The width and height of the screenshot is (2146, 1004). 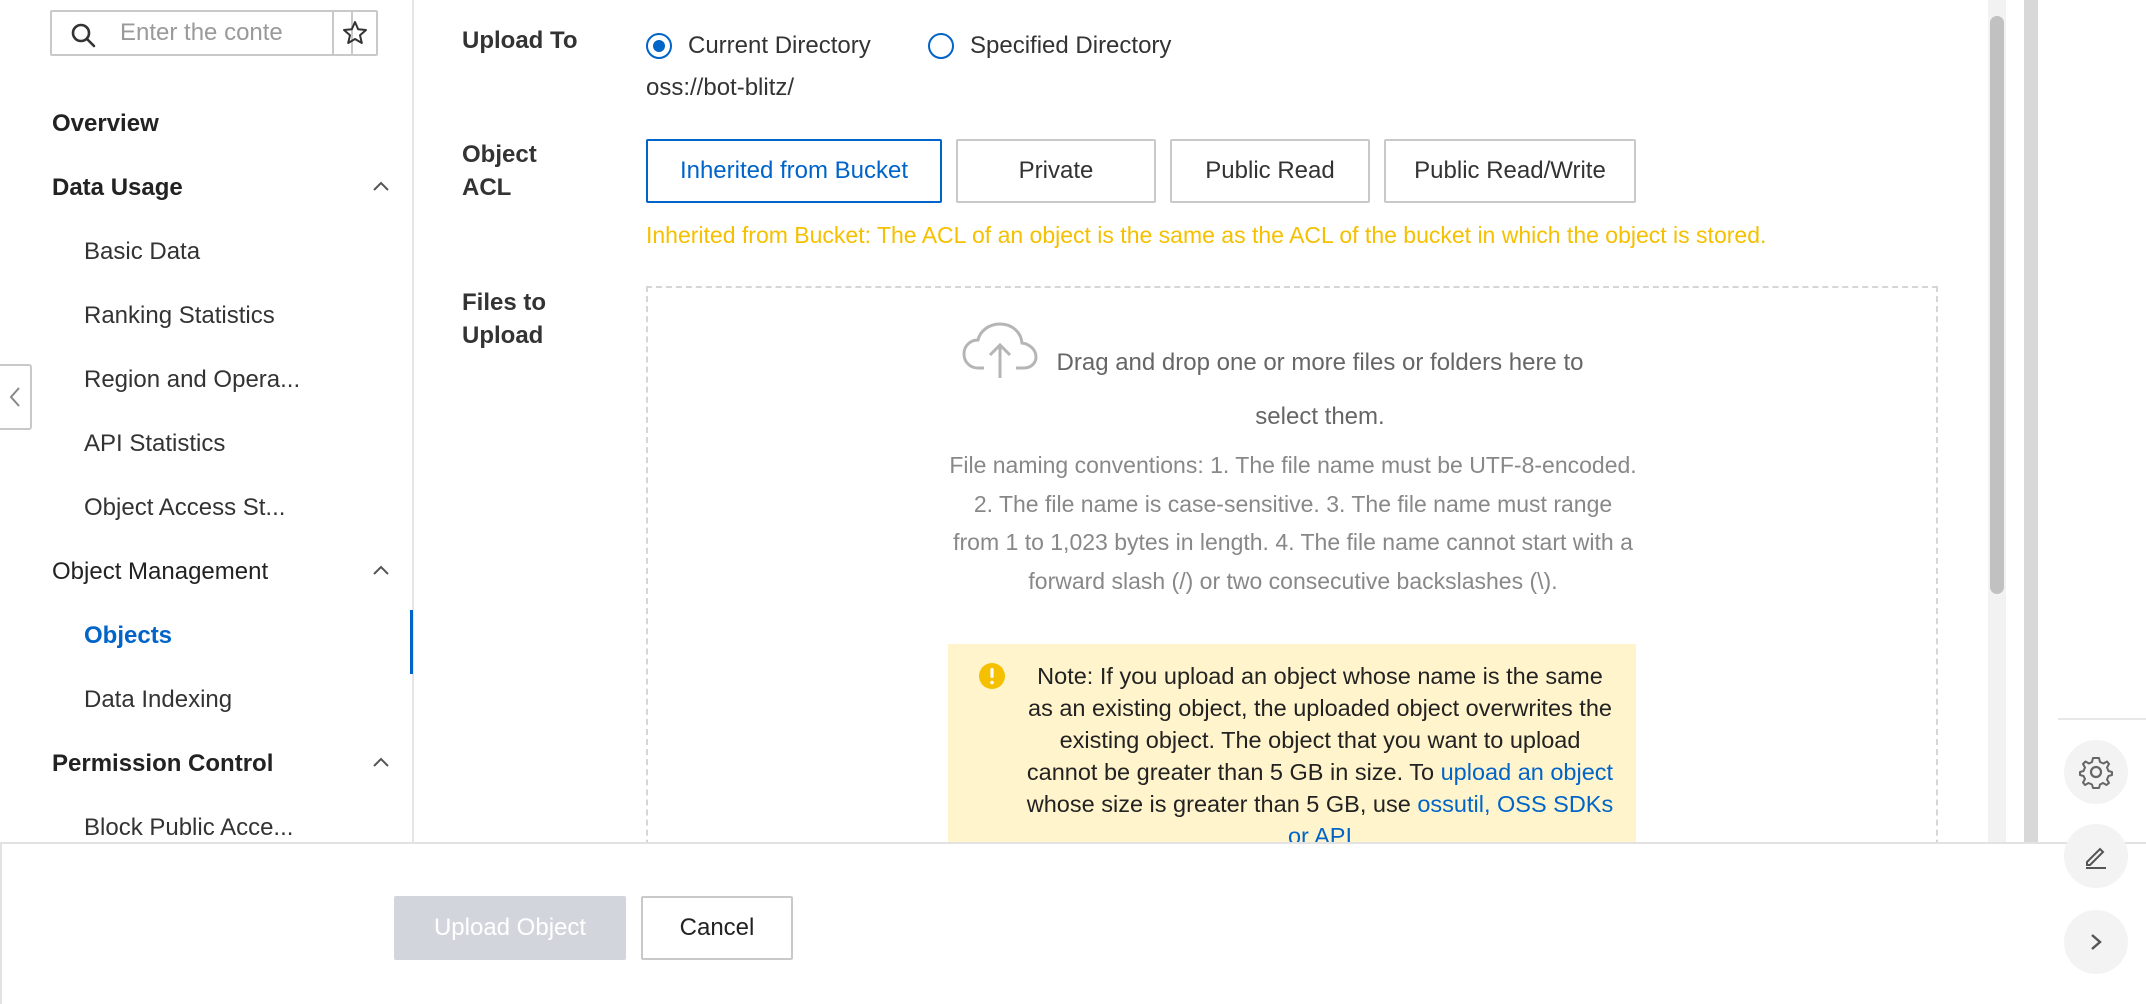 What do you see at coordinates (205, 188) in the screenshot?
I see `sidebar-group-data-usage: Data Usage` at bounding box center [205, 188].